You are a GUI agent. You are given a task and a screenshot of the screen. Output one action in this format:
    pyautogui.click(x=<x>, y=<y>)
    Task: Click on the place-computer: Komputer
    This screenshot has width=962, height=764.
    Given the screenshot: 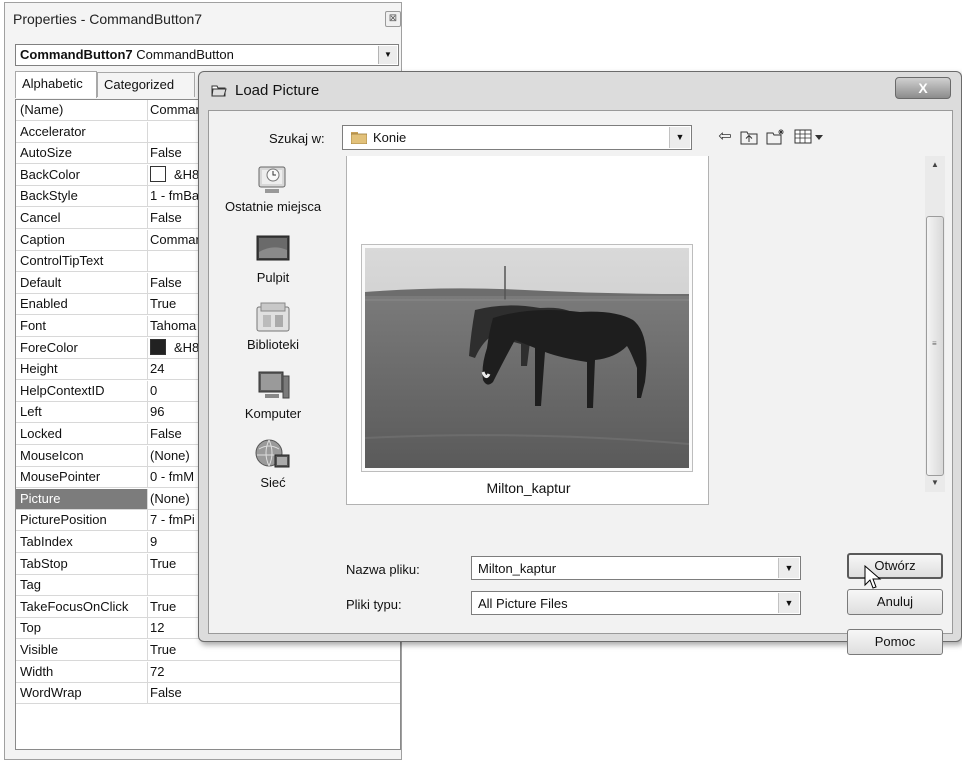 What is the action you would take?
    pyautogui.click(x=273, y=394)
    